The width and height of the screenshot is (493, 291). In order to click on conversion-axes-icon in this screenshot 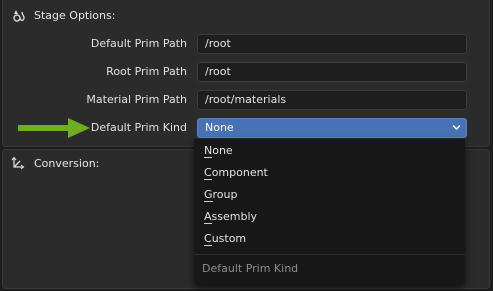, I will do `click(18, 163)`.